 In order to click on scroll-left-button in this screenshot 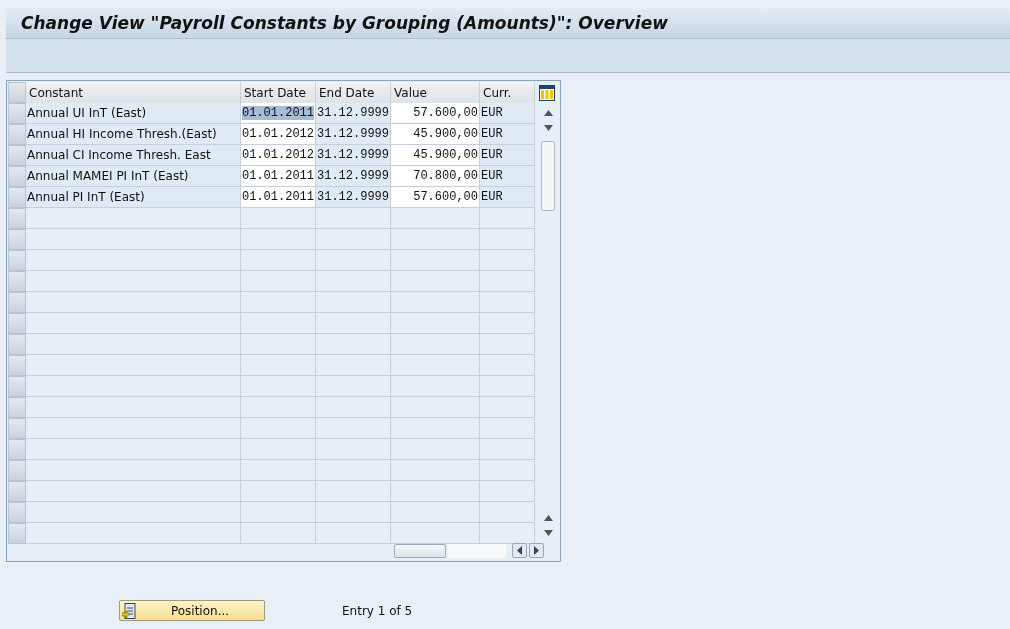, I will do `click(519, 550)`.